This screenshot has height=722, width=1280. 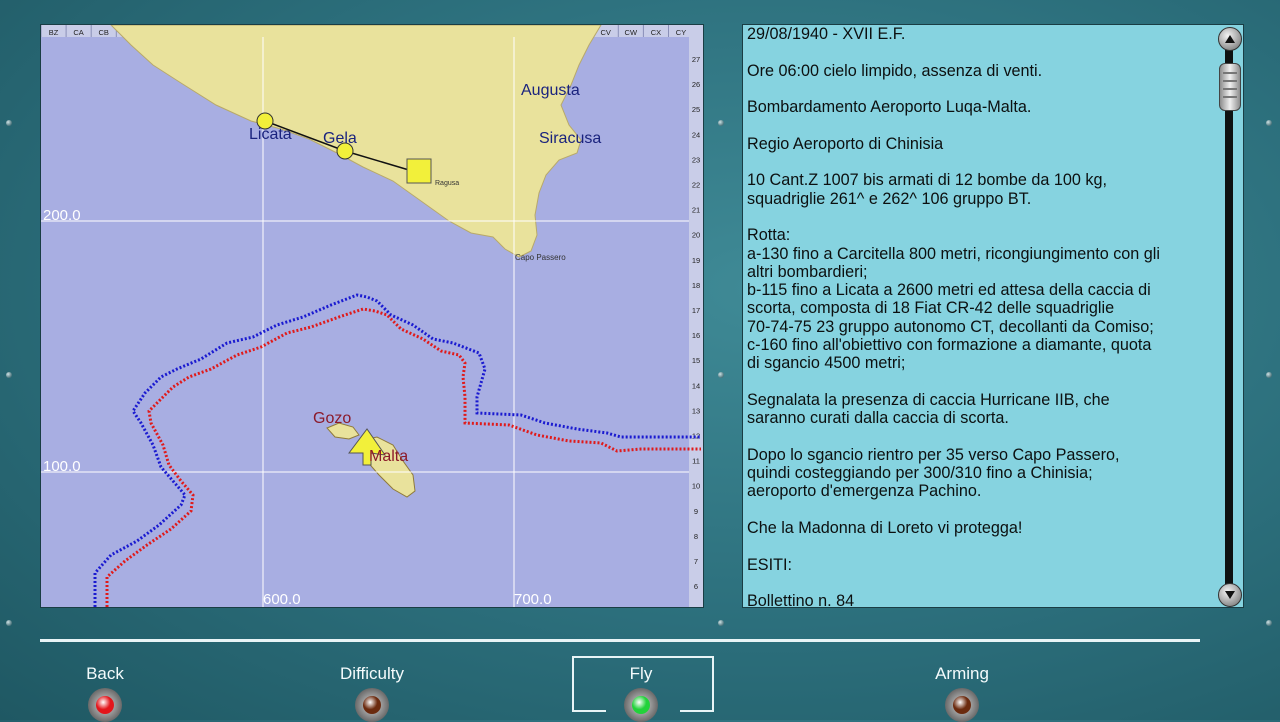 What do you see at coordinates (681, 32) in the screenshot?
I see `column-label: CY` at bounding box center [681, 32].